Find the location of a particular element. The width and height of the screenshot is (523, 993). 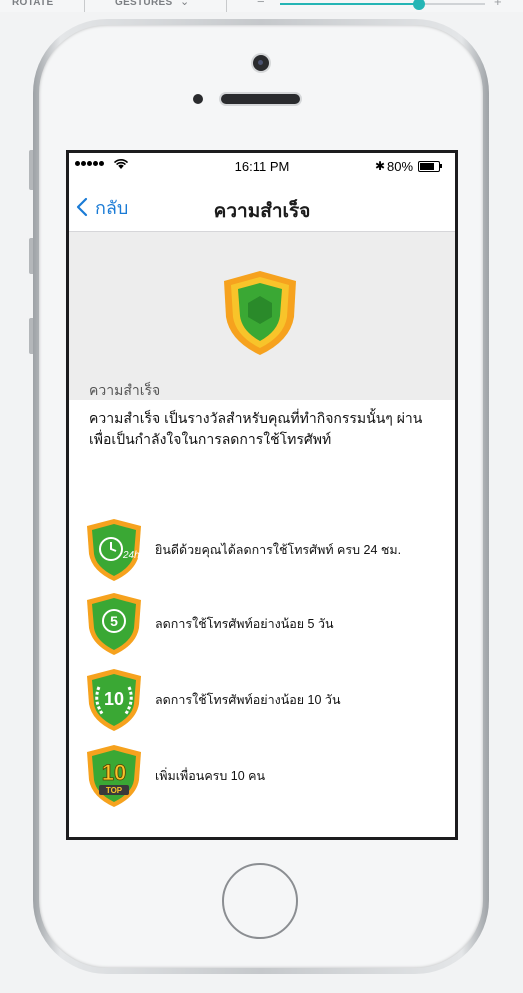

achievement-item: 10 TOP เพิ่มเพื่อนครบ 10 คน is located at coordinates (265, 776).